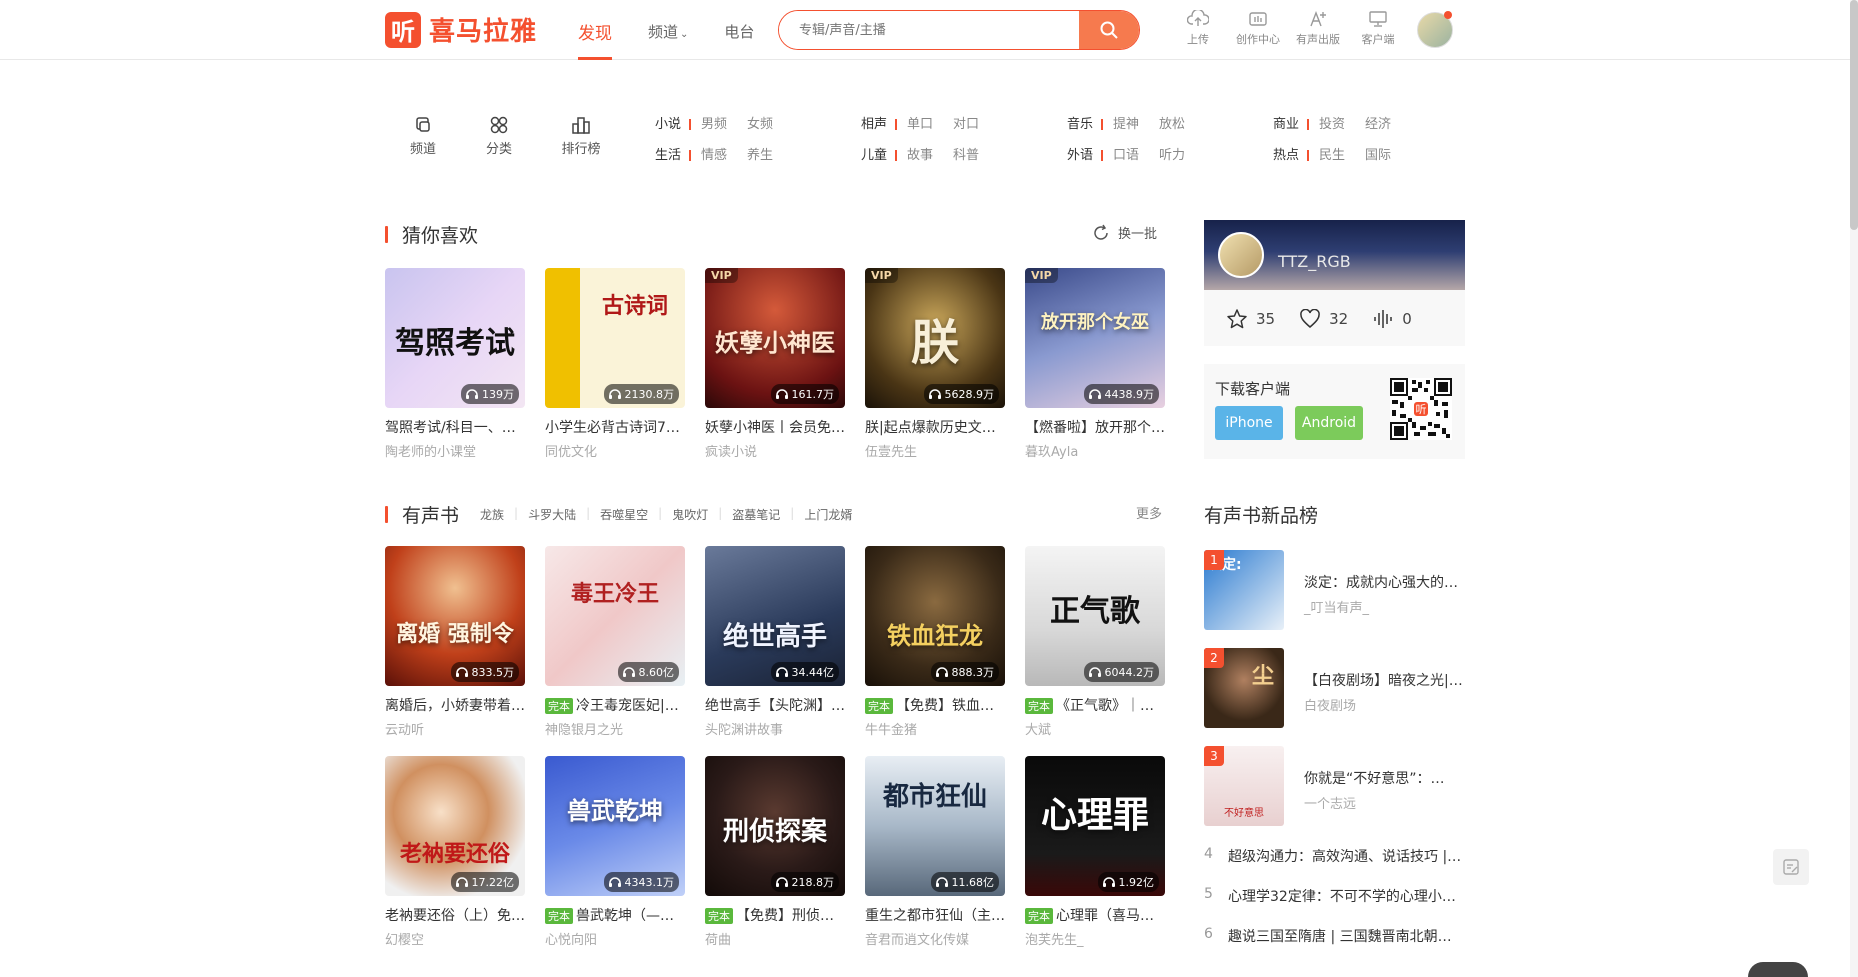  I want to click on album-cover: 正气歌 6044.2万, so click(1095, 616).